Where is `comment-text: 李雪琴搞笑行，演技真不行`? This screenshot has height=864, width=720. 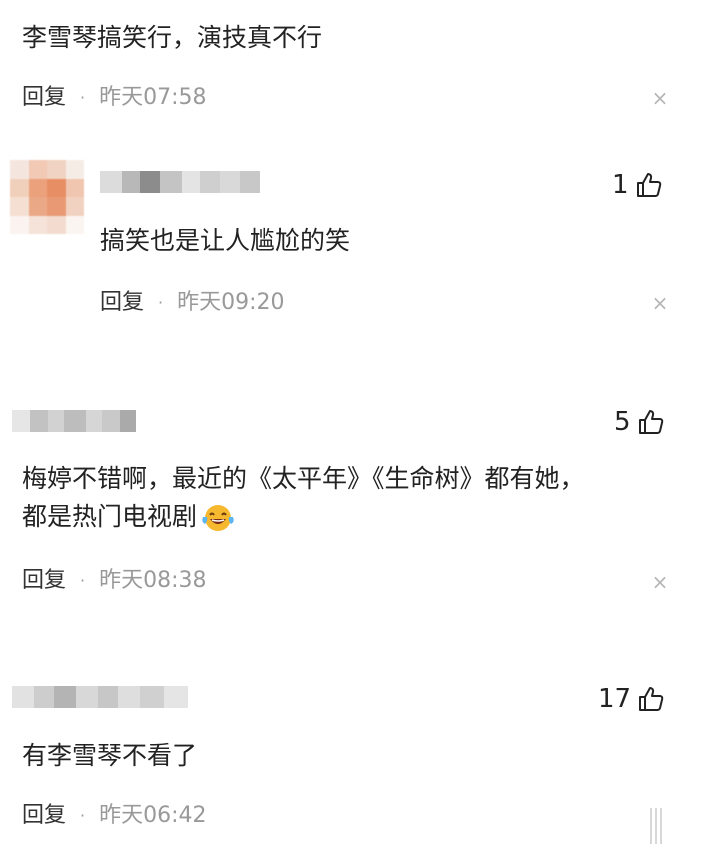
comment-text: 李雪琴搞笑行，演技真不行 is located at coordinates (172, 37).